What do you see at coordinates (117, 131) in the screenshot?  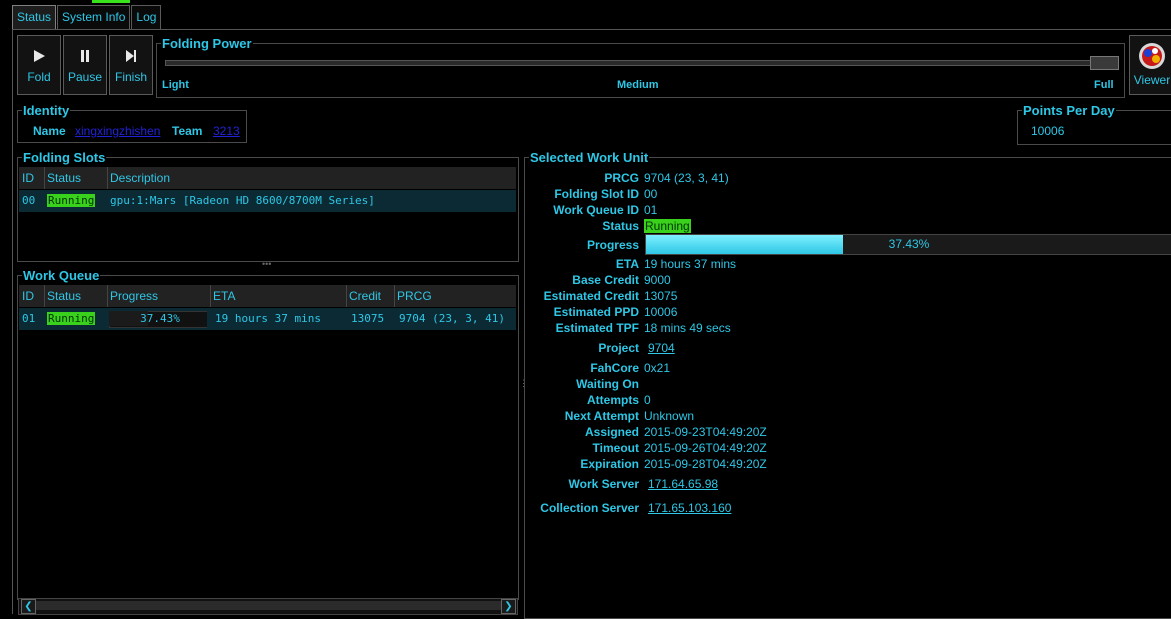 I see `name-value-link: xingxingzhishen` at bounding box center [117, 131].